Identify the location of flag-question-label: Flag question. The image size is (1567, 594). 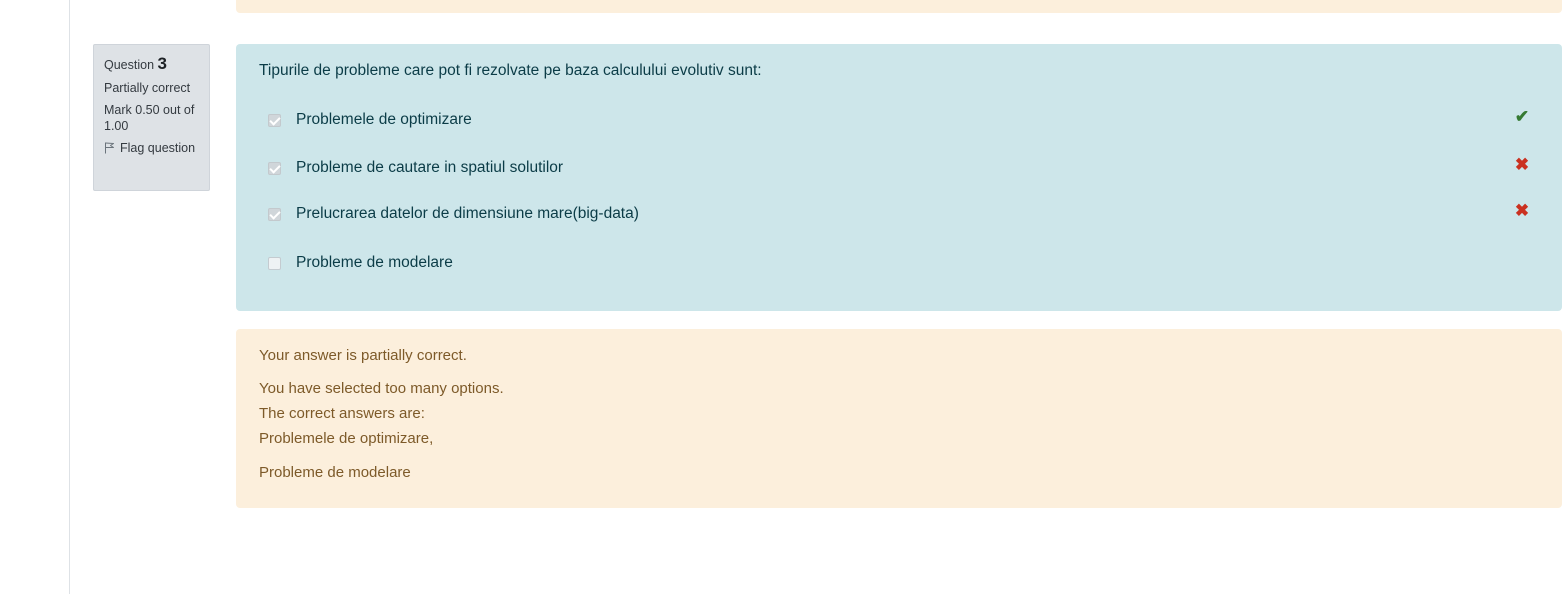
(158, 148).